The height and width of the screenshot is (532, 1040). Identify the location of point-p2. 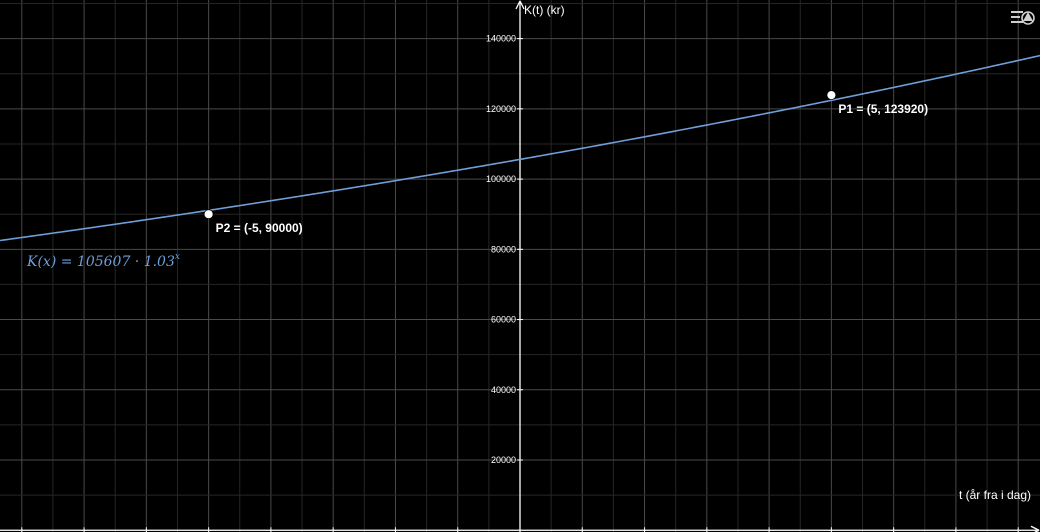
(208, 214).